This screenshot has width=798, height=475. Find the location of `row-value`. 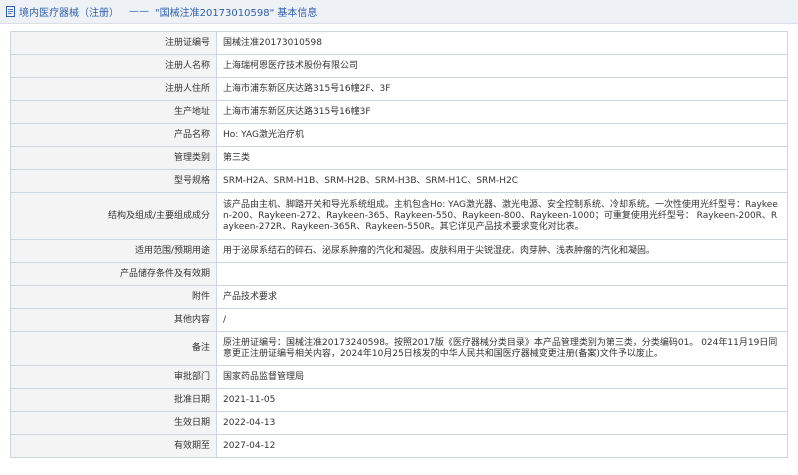

row-value is located at coordinates (502, 274).